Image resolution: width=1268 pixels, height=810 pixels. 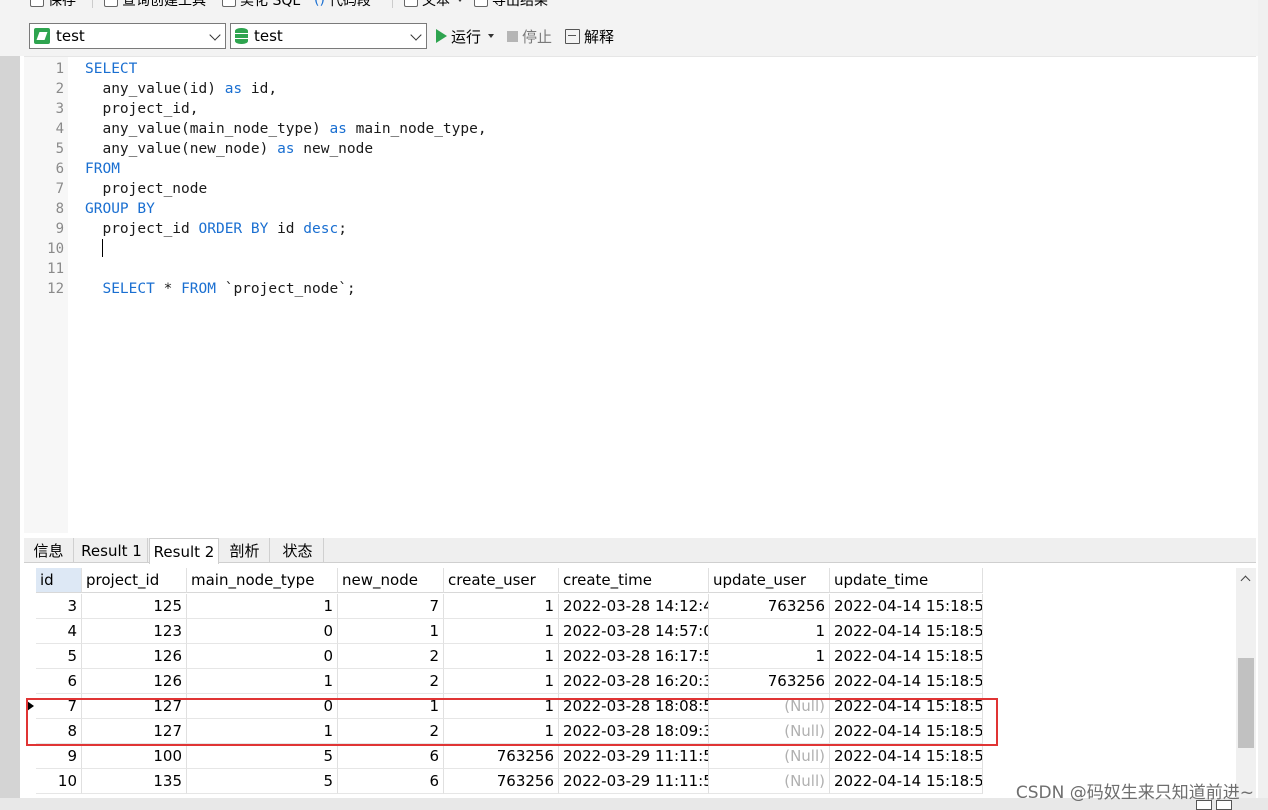 What do you see at coordinates (59, 731) in the screenshot?
I see `table-cell: 8` at bounding box center [59, 731].